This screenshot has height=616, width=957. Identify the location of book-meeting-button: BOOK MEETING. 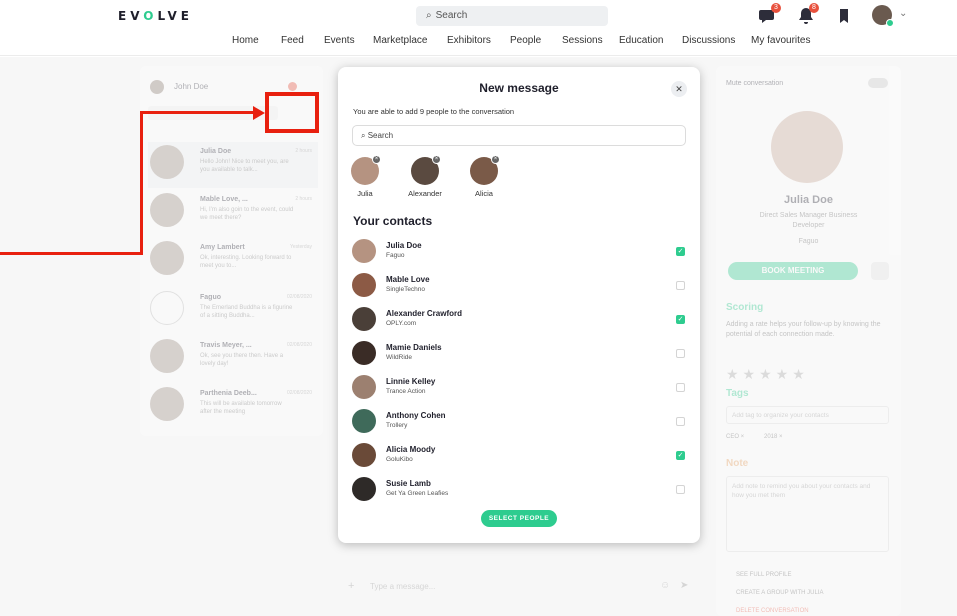
(793, 271).